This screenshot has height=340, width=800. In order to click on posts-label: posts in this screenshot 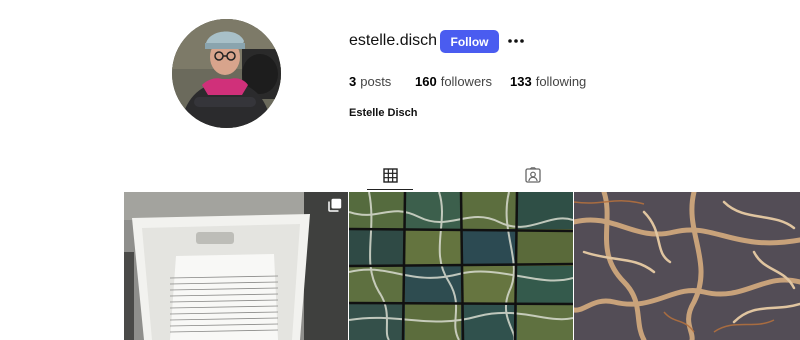, I will do `click(376, 81)`.